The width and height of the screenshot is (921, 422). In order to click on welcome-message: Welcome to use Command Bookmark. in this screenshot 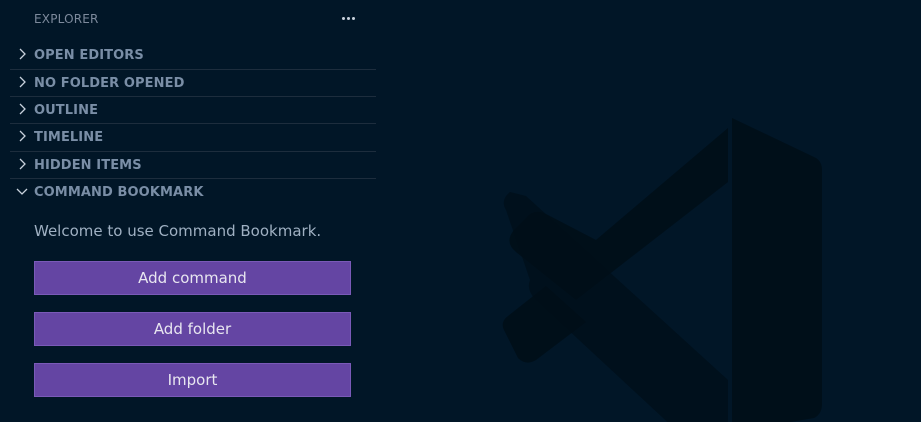, I will do `click(178, 231)`.